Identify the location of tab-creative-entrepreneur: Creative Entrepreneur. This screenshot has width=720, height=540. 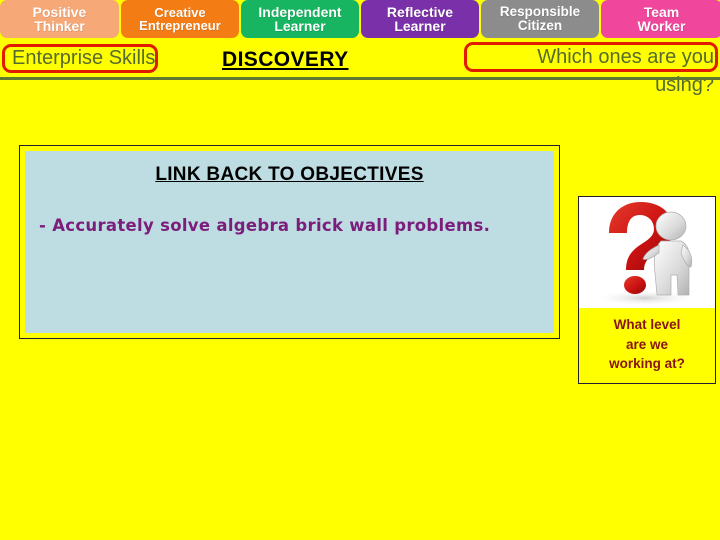
(180, 19).